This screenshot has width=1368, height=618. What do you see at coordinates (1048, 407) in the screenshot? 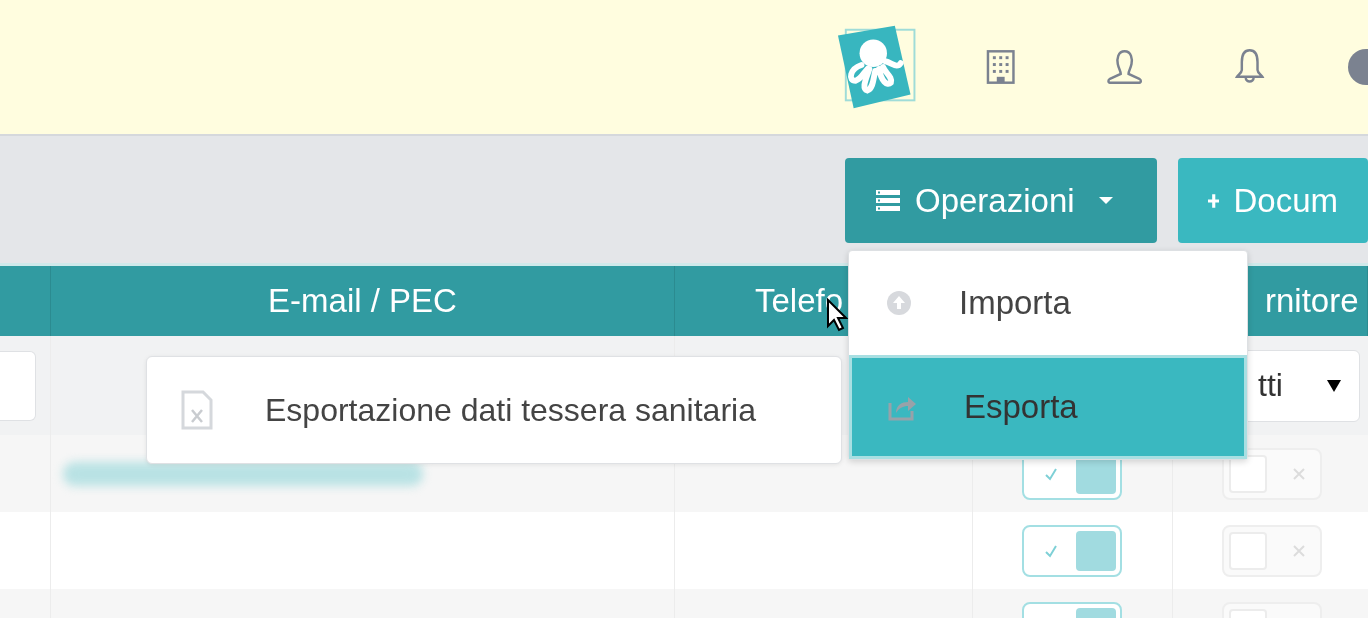
I see `menu-item: Esporta` at bounding box center [1048, 407].